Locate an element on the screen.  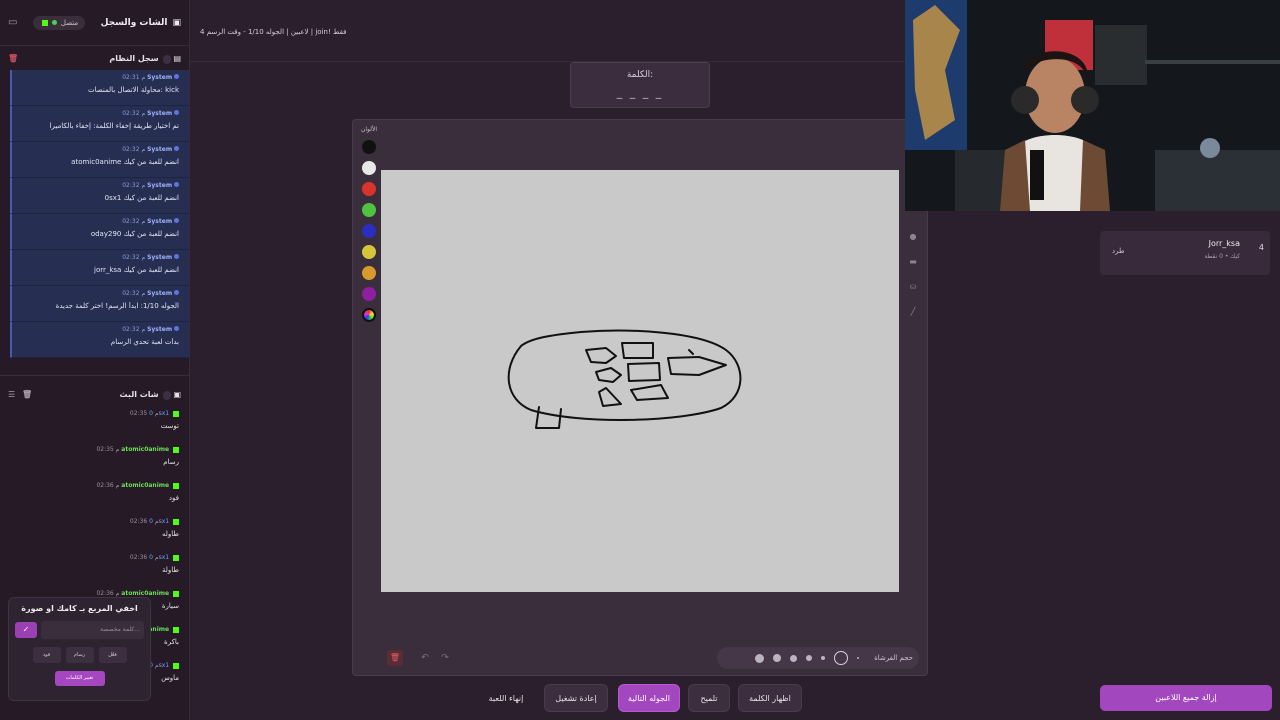
restart-button: إعادة تشغيل is located at coordinates (576, 698).